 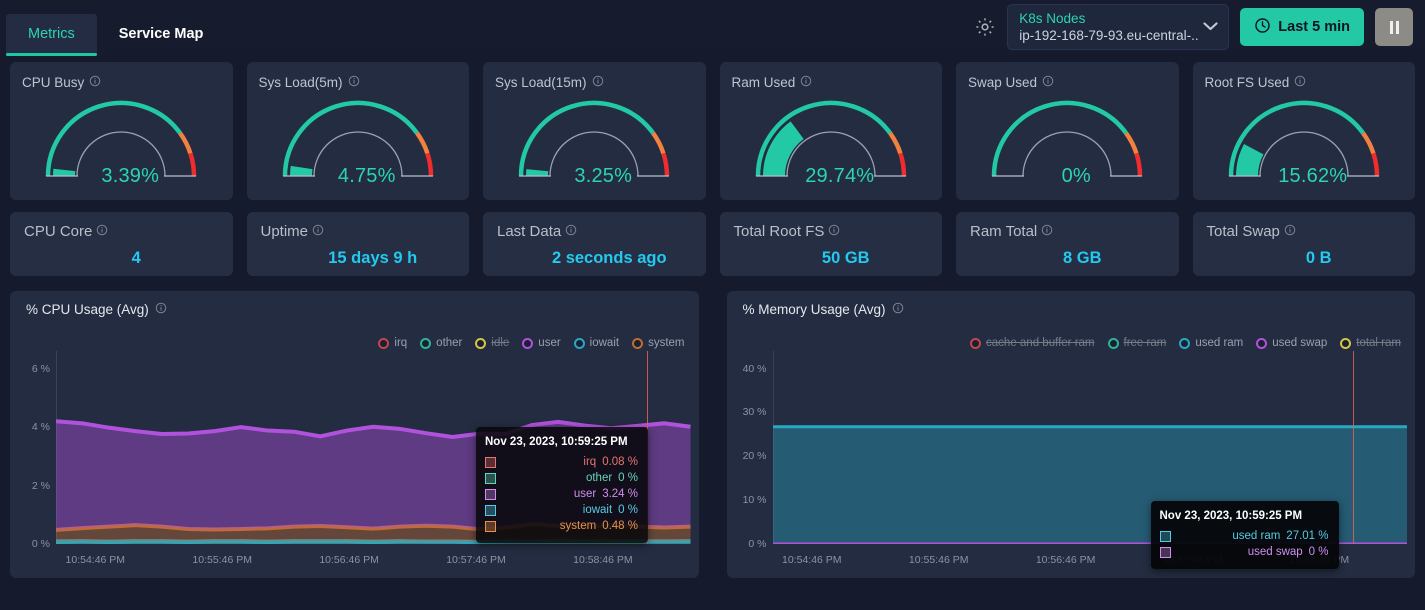 What do you see at coordinates (357, 244) in the screenshot?
I see `stat-panel: Uptime 15 days 9 h` at bounding box center [357, 244].